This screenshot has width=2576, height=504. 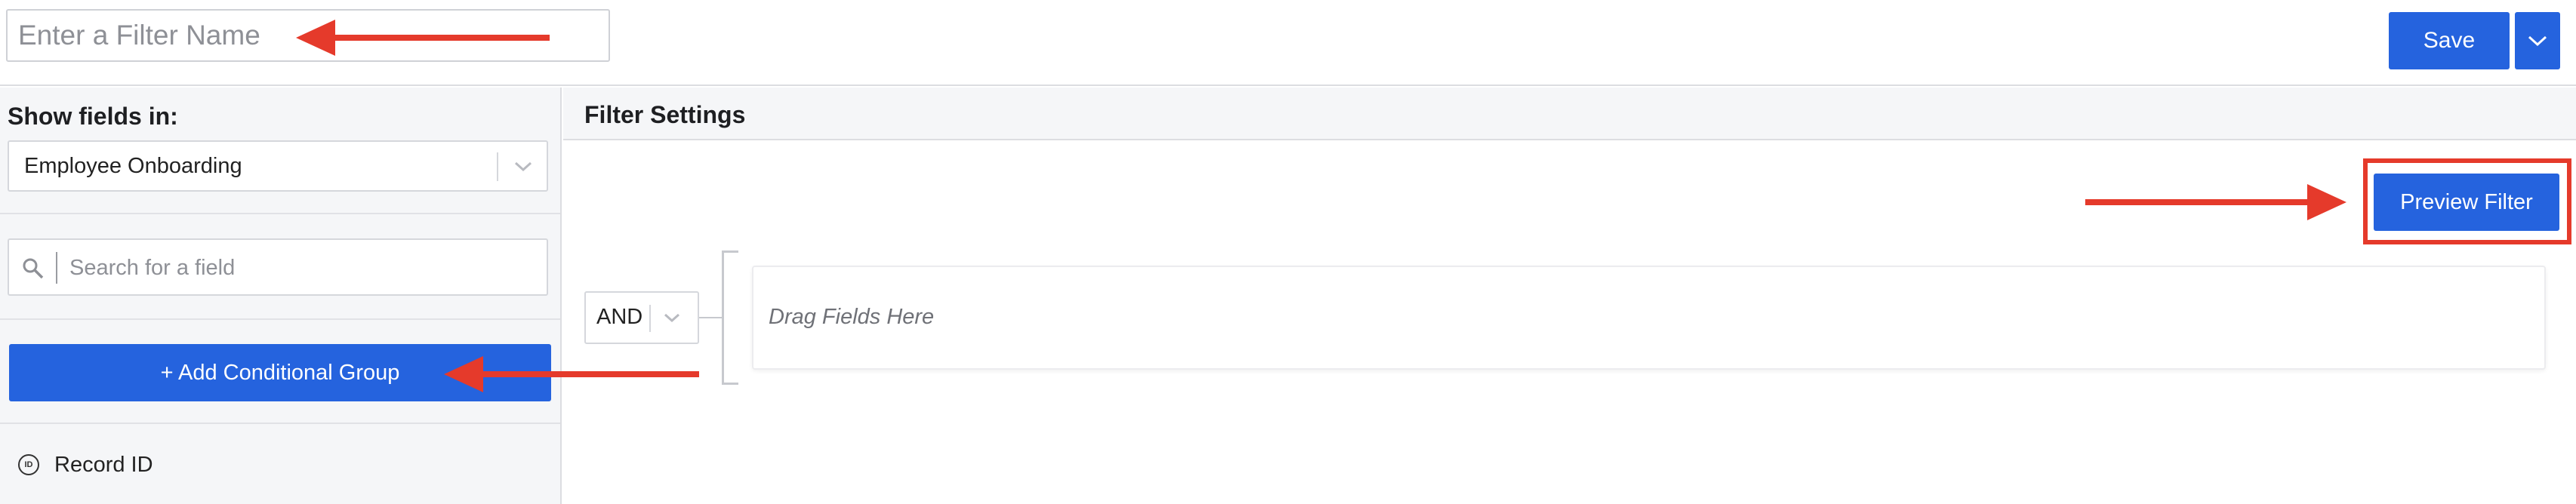 What do you see at coordinates (2466, 202) in the screenshot?
I see `preview-filter-button: Preview Filter` at bounding box center [2466, 202].